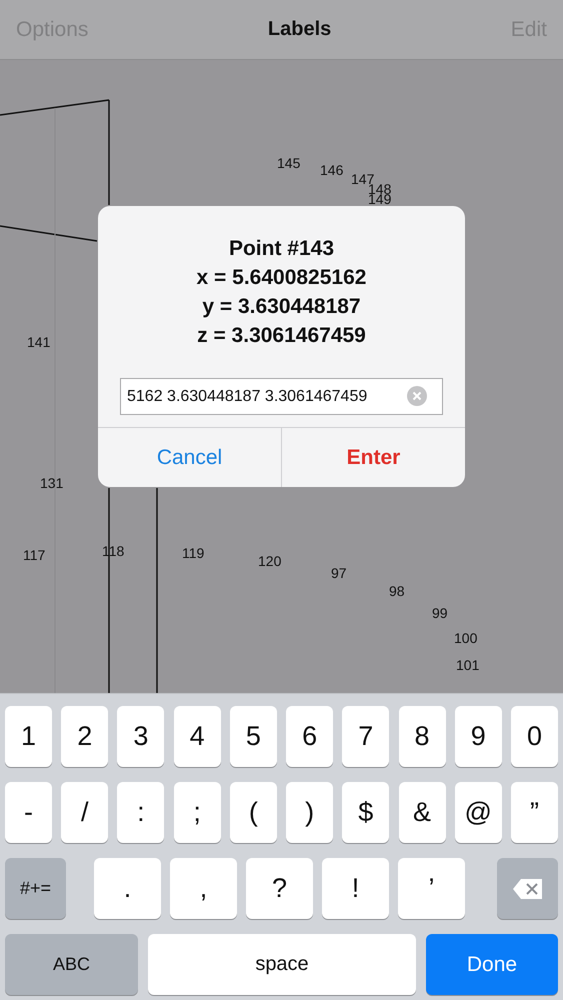  I want to click on key: 9, so click(478, 736).